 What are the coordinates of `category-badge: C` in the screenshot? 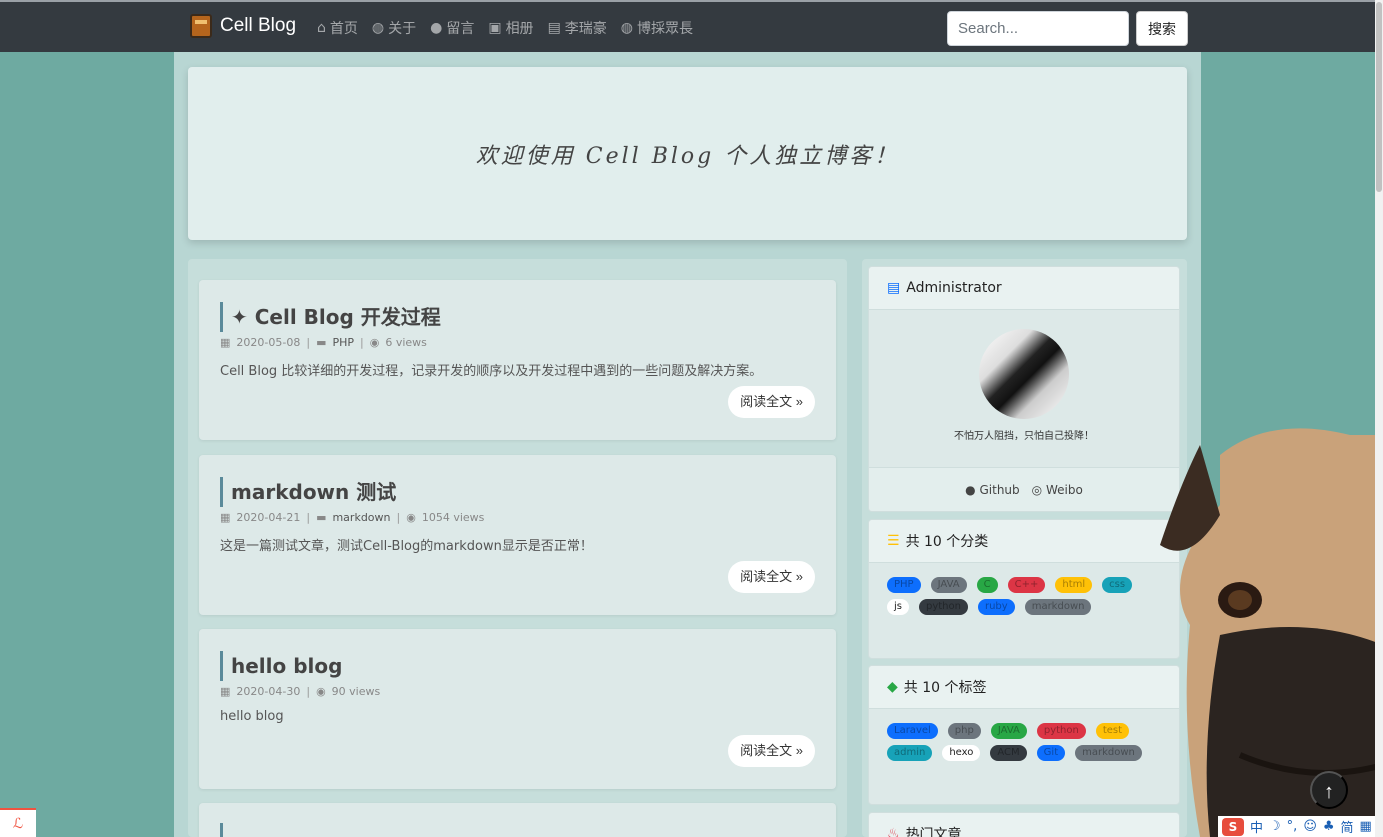 It's located at (987, 585).